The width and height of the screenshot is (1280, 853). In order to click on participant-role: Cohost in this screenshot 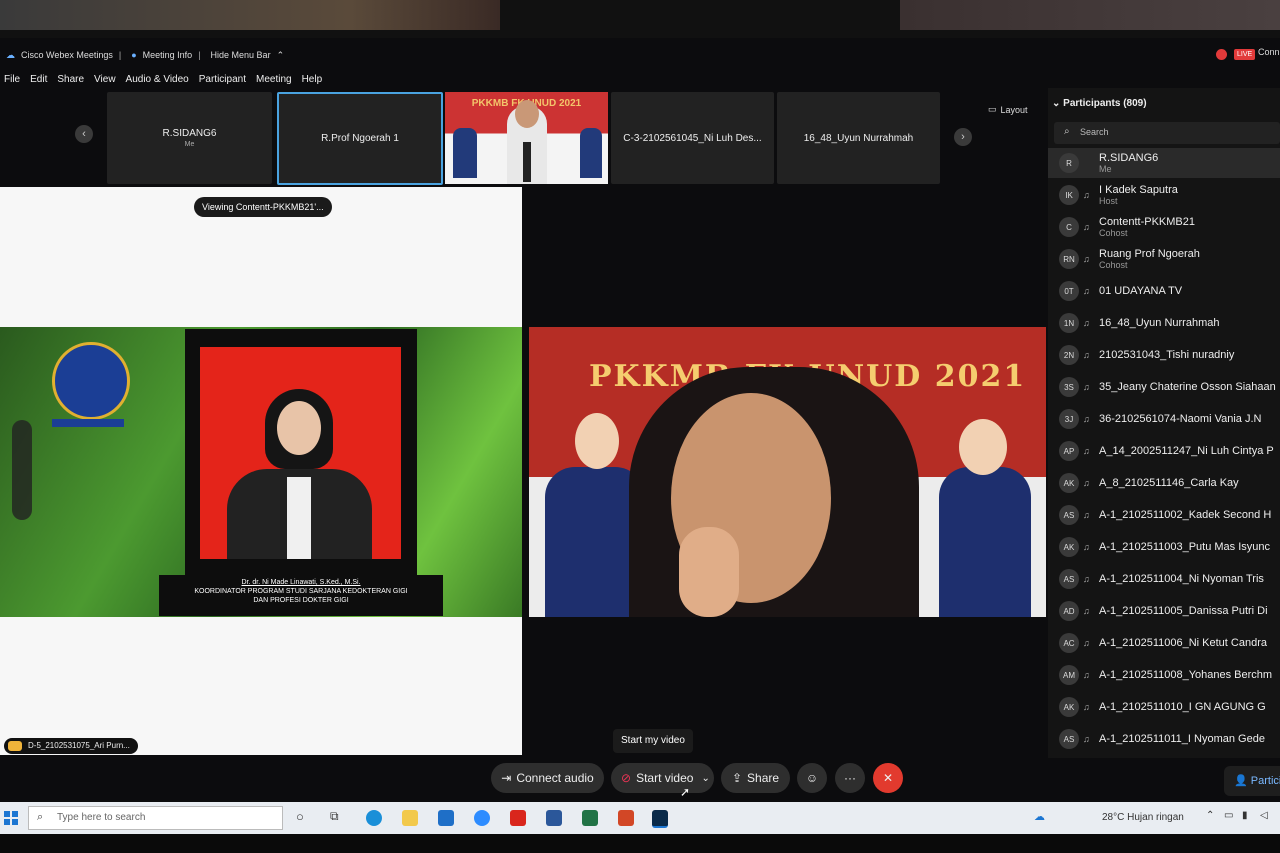, I will do `click(1113, 233)`.